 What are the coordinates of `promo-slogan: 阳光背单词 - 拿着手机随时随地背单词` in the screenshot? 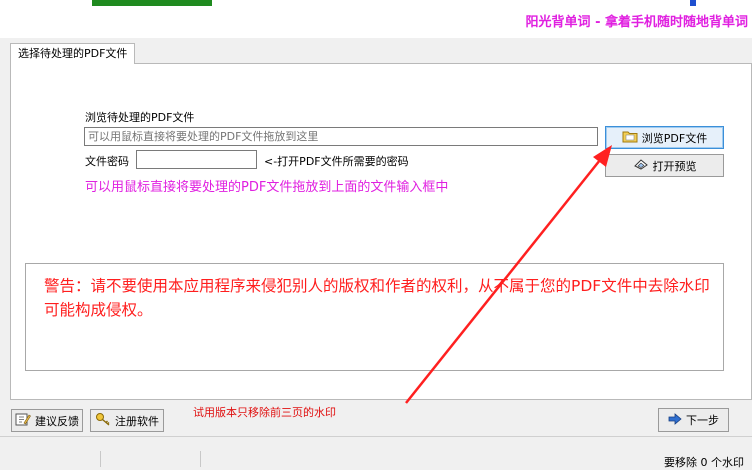 It's located at (637, 20).